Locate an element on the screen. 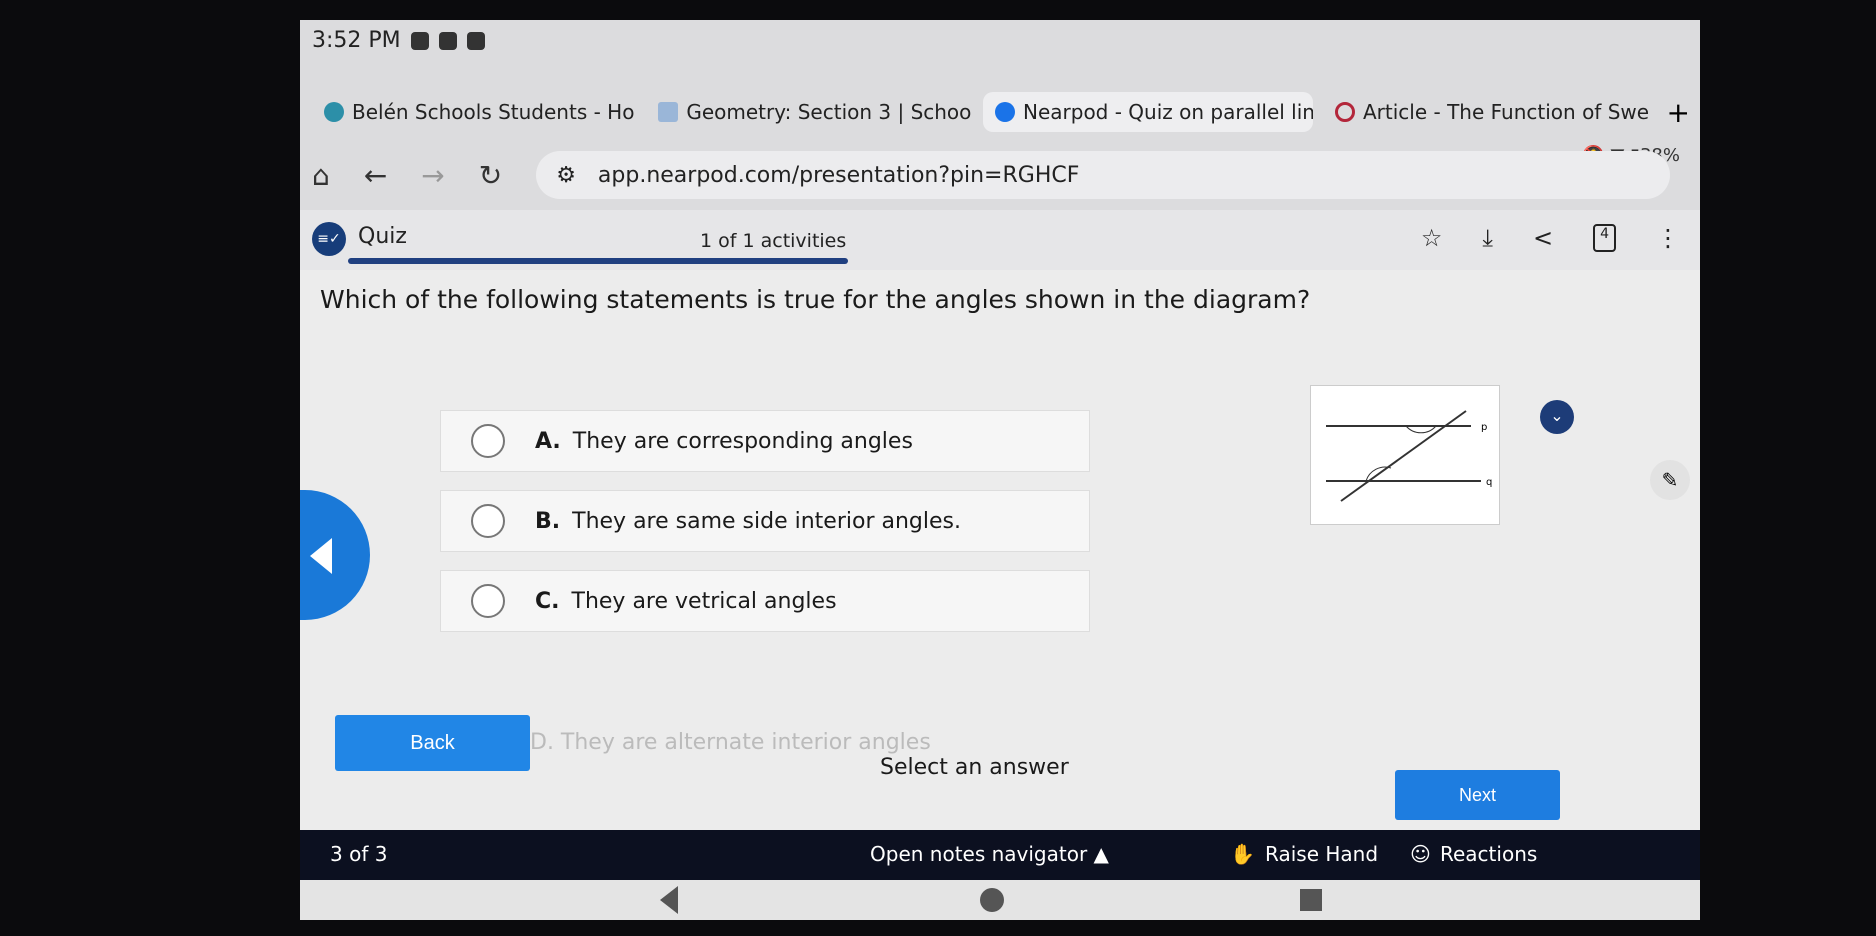  clock: 3:52 PM is located at coordinates (356, 40).